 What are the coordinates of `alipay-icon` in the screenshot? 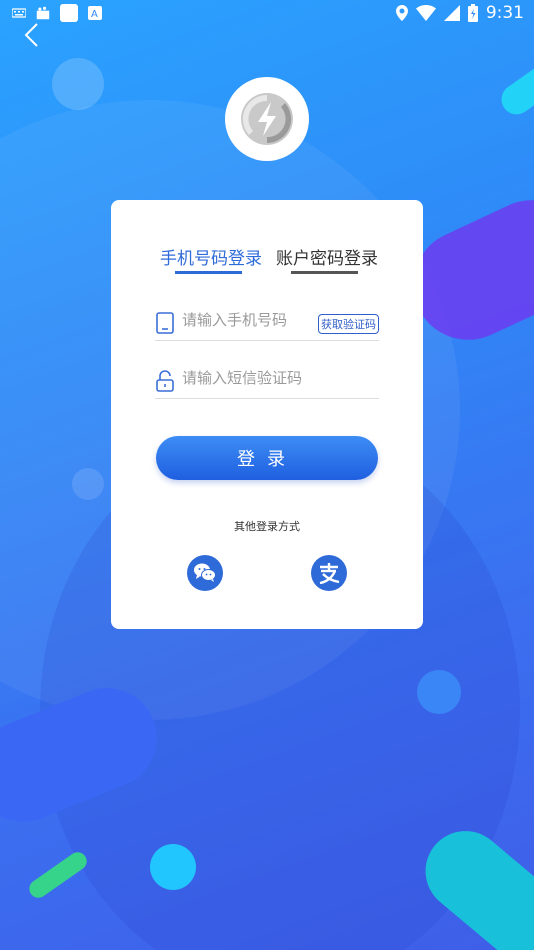 It's located at (329, 573).